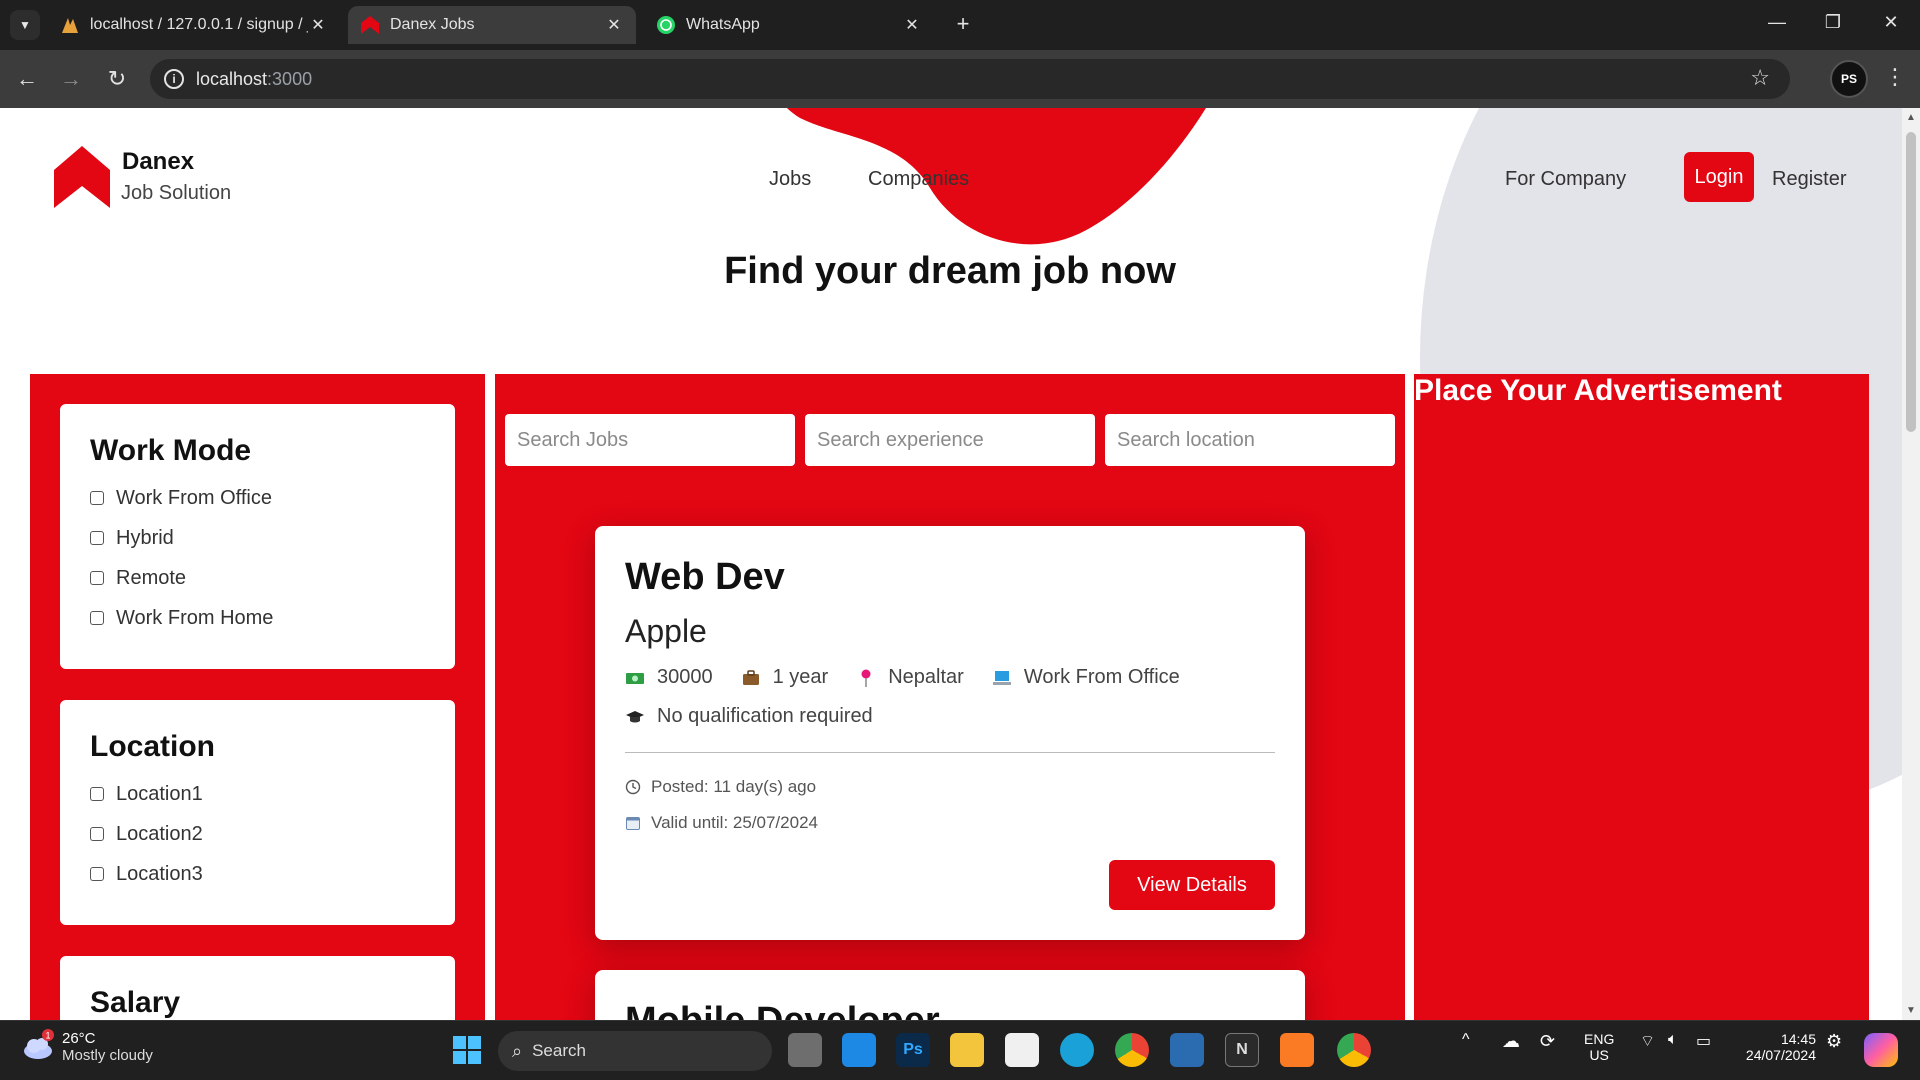  I want to click on photoshop-icon: Ps, so click(913, 1050).